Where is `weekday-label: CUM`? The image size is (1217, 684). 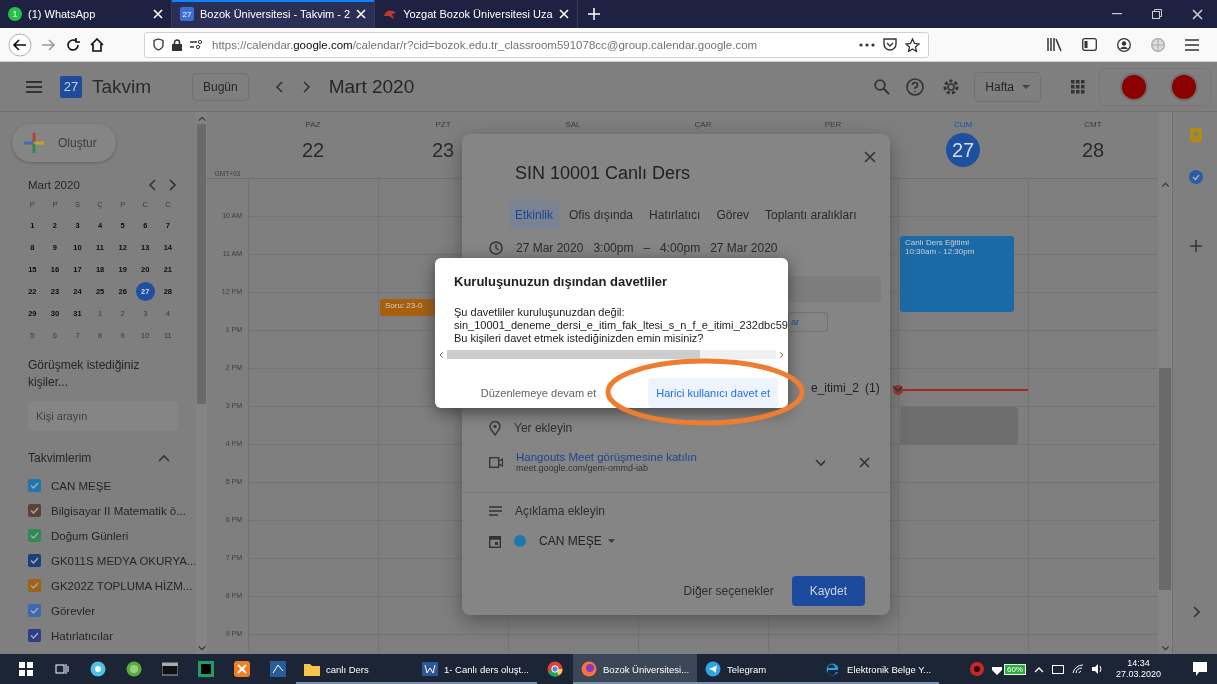 weekday-label: CUM is located at coordinates (963, 124).